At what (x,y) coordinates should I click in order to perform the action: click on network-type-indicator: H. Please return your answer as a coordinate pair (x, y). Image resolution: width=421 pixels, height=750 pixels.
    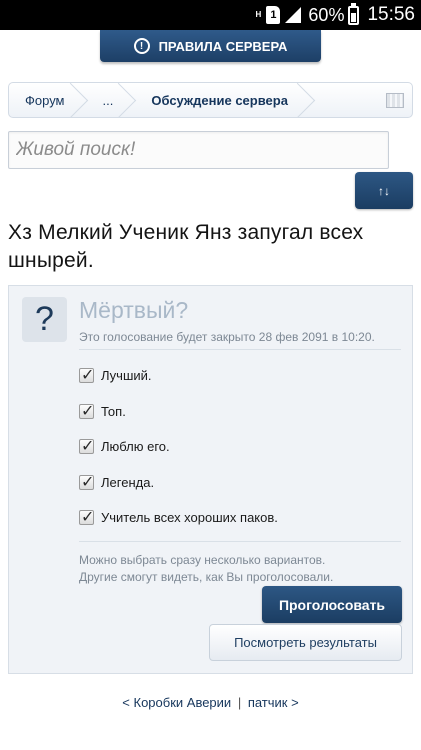
    Looking at the image, I should click on (258, 14).